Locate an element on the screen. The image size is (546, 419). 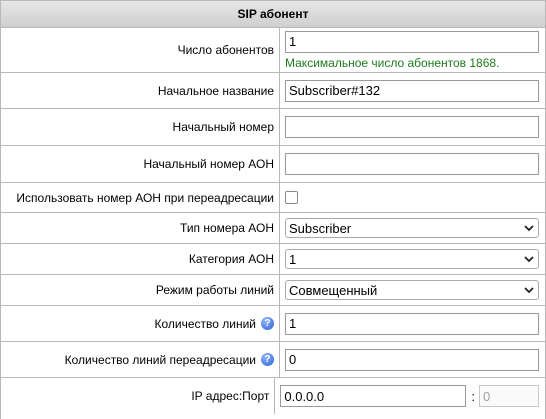
start-name-input is located at coordinates (412, 90).